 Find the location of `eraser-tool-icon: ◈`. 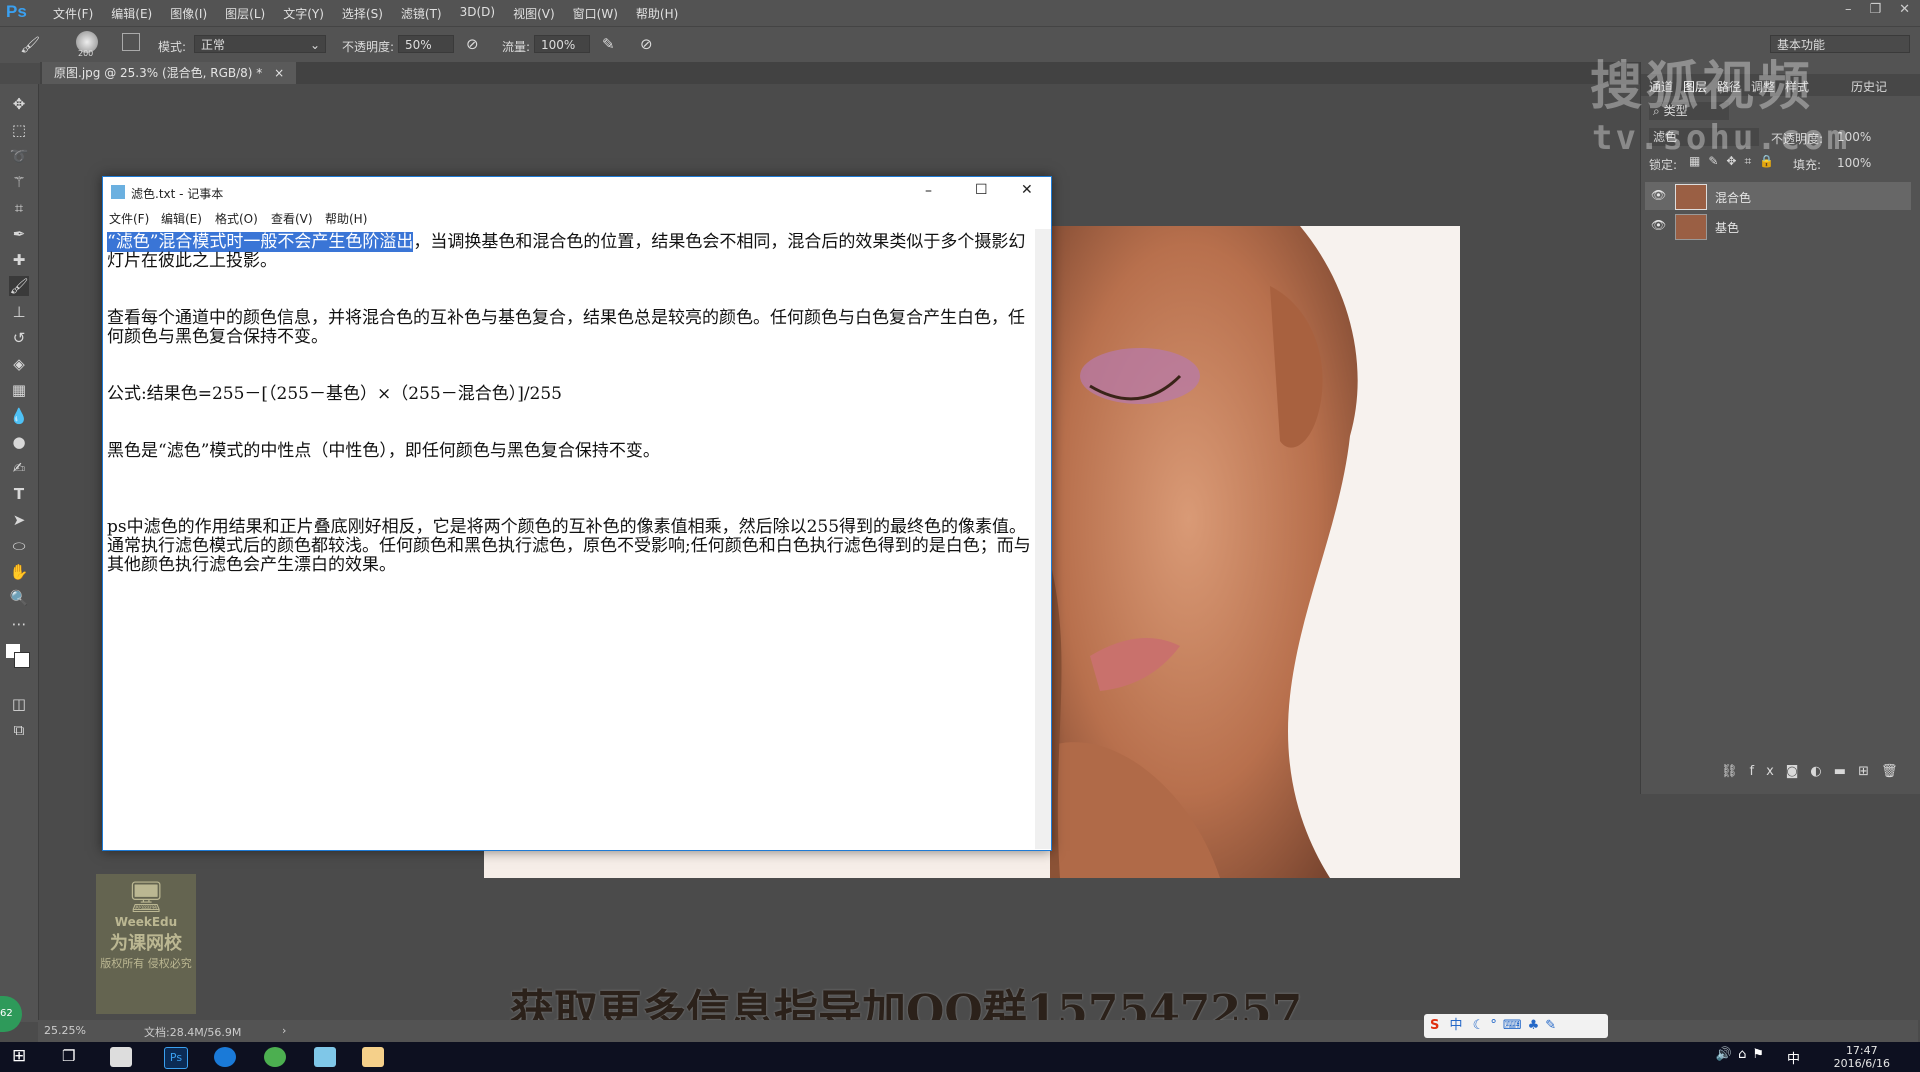

eraser-tool-icon: ◈ is located at coordinates (19, 364).